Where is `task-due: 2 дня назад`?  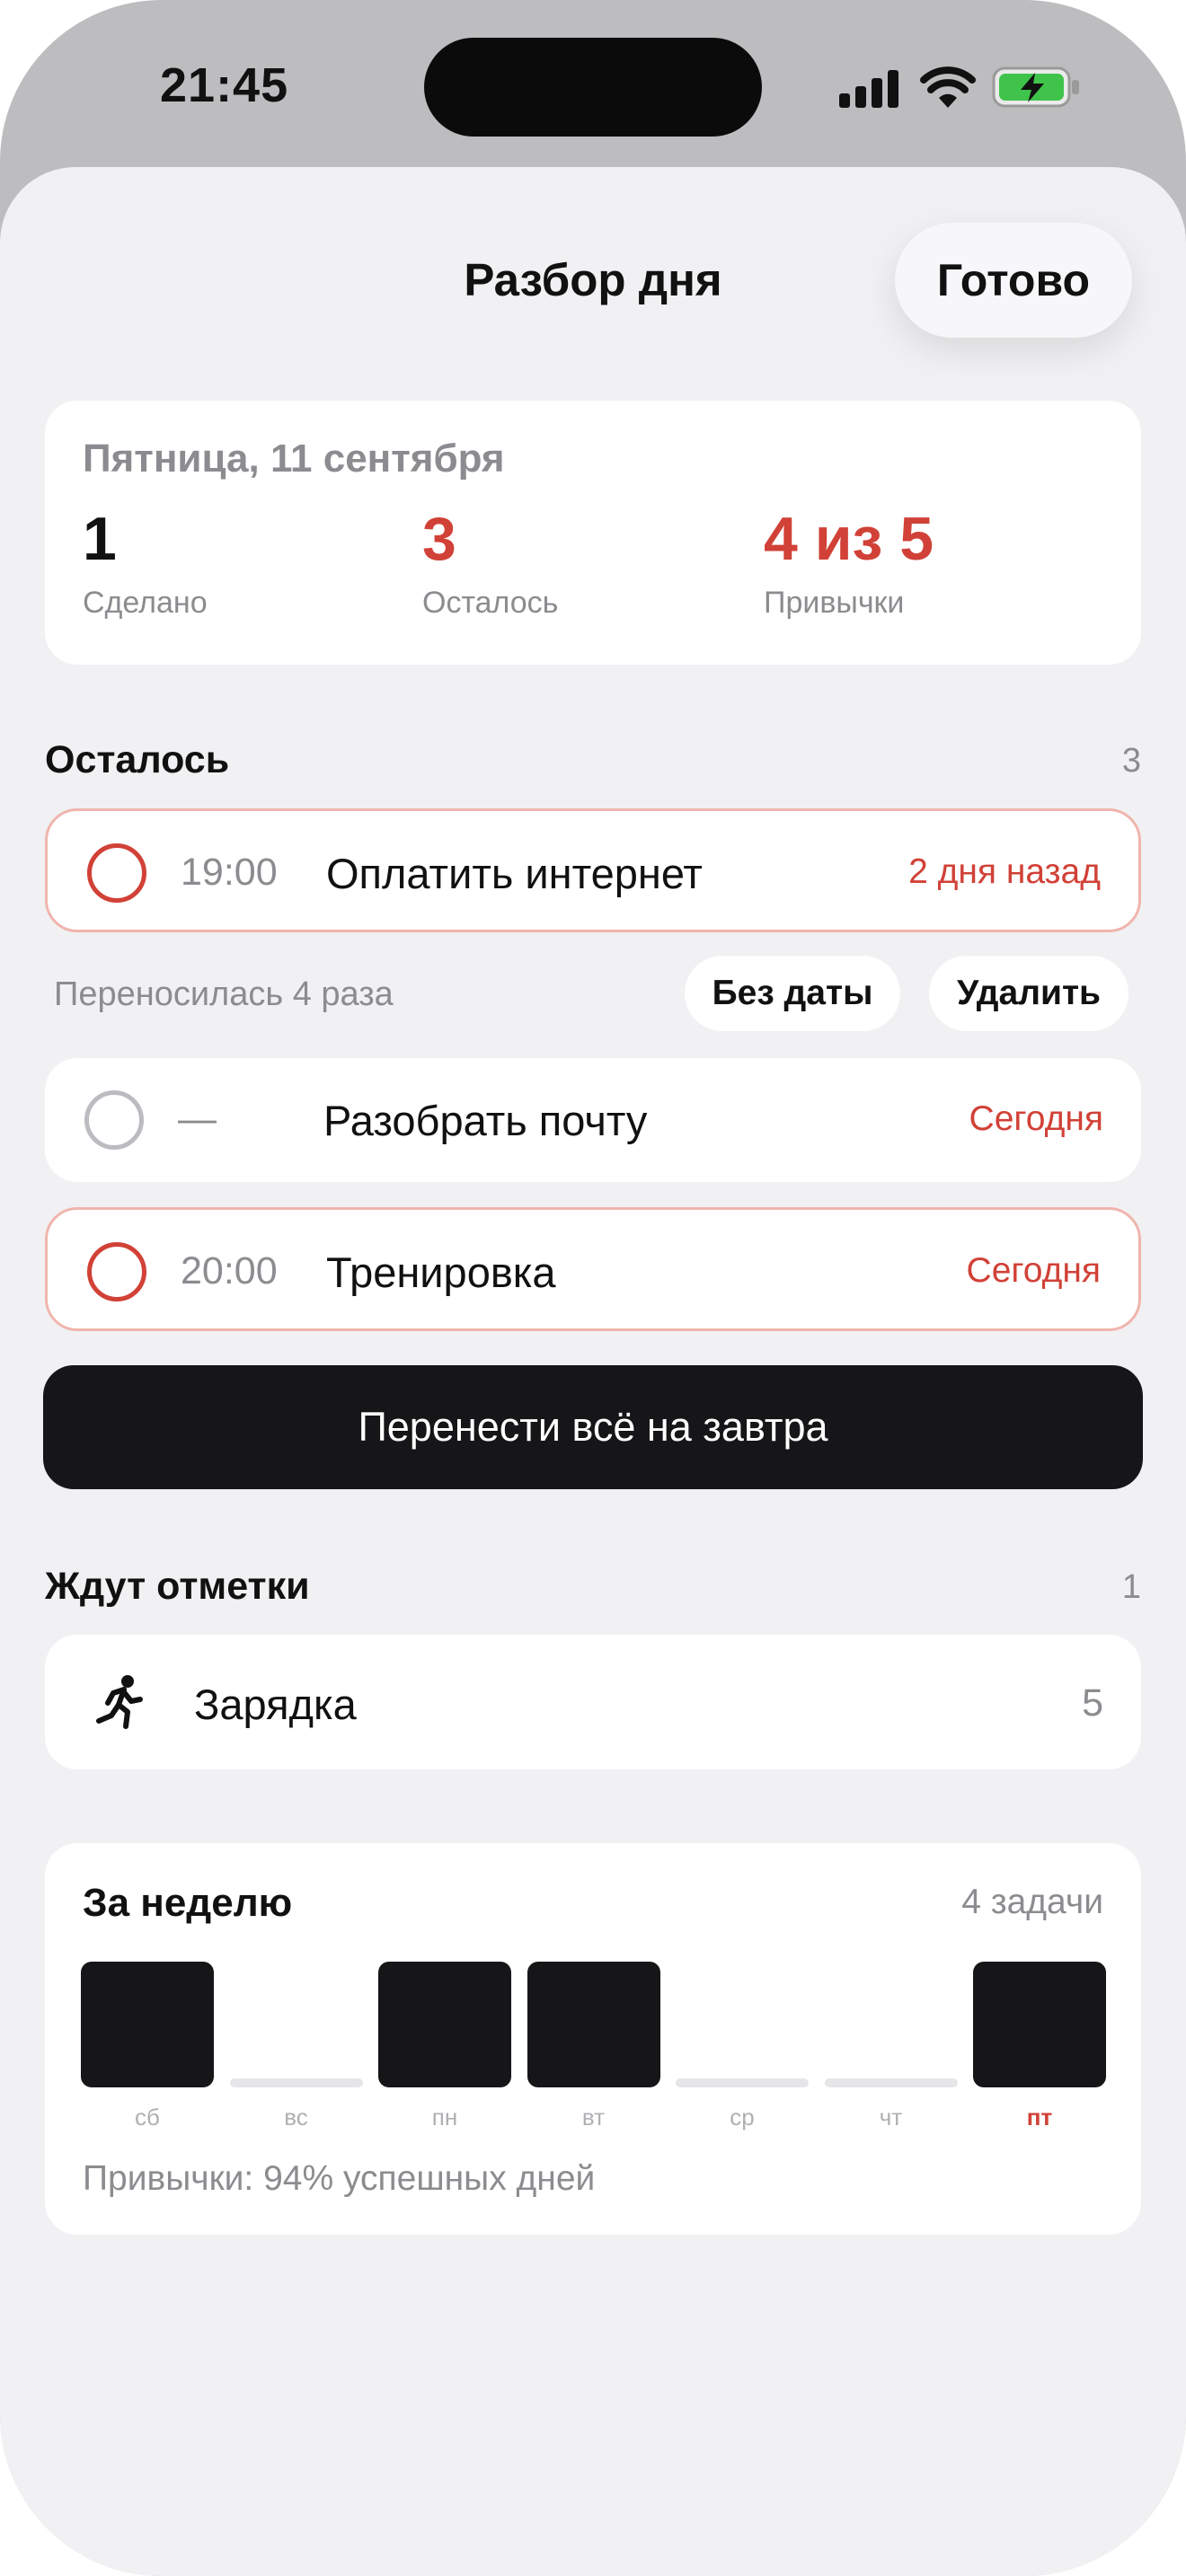
task-due: 2 дня назад is located at coordinates (1004, 871).